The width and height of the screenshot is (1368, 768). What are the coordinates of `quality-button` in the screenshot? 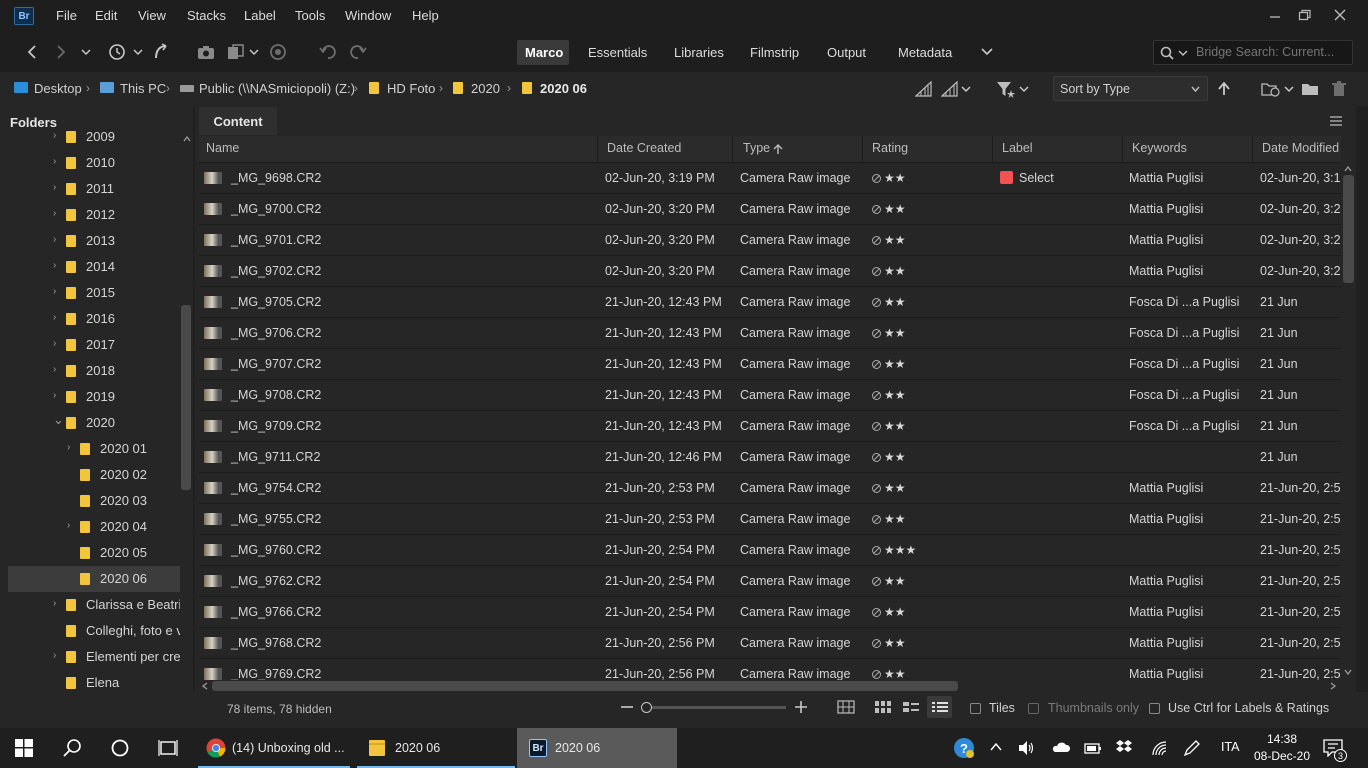 It's located at (924, 89).